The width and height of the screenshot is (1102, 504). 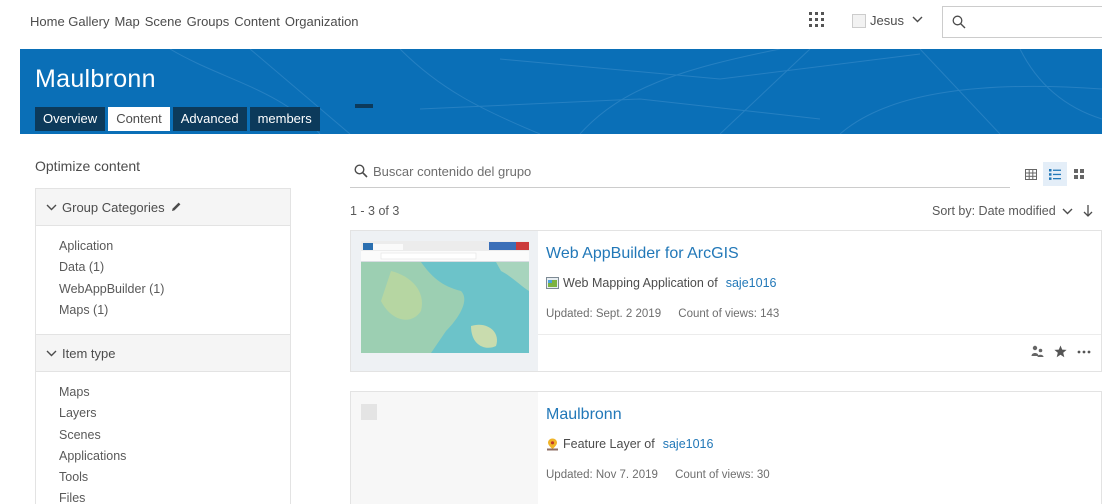 What do you see at coordinates (680, 175) in the screenshot?
I see `group-content-search-input: Buscar contenido del grupo` at bounding box center [680, 175].